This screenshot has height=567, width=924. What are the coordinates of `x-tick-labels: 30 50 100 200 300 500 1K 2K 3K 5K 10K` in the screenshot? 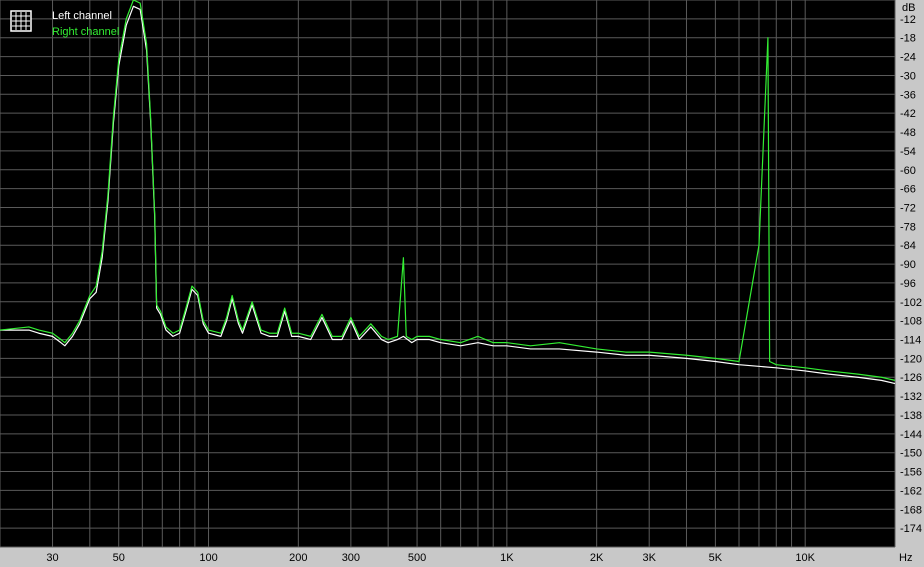 It's located at (430, 558).